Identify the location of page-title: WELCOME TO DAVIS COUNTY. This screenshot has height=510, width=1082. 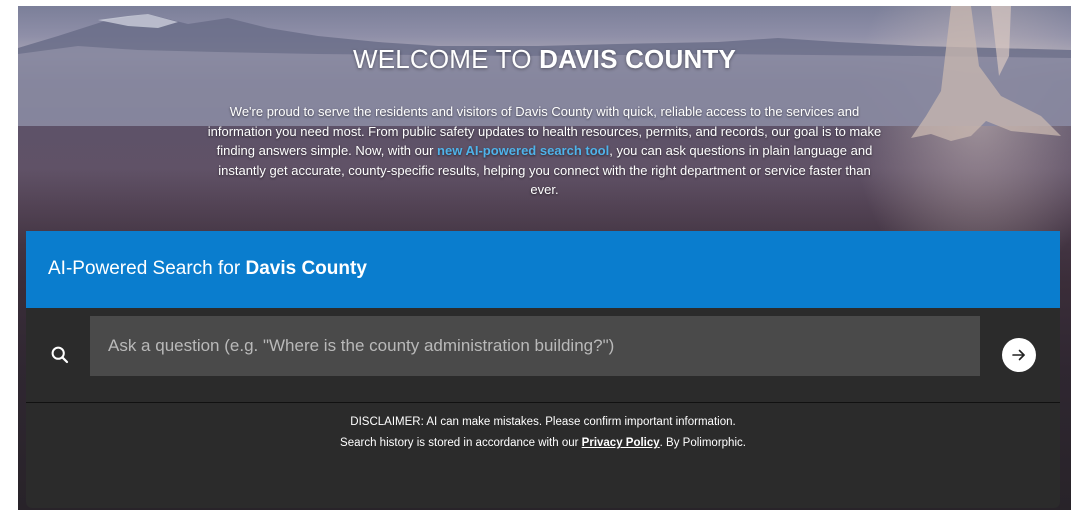
(544, 59).